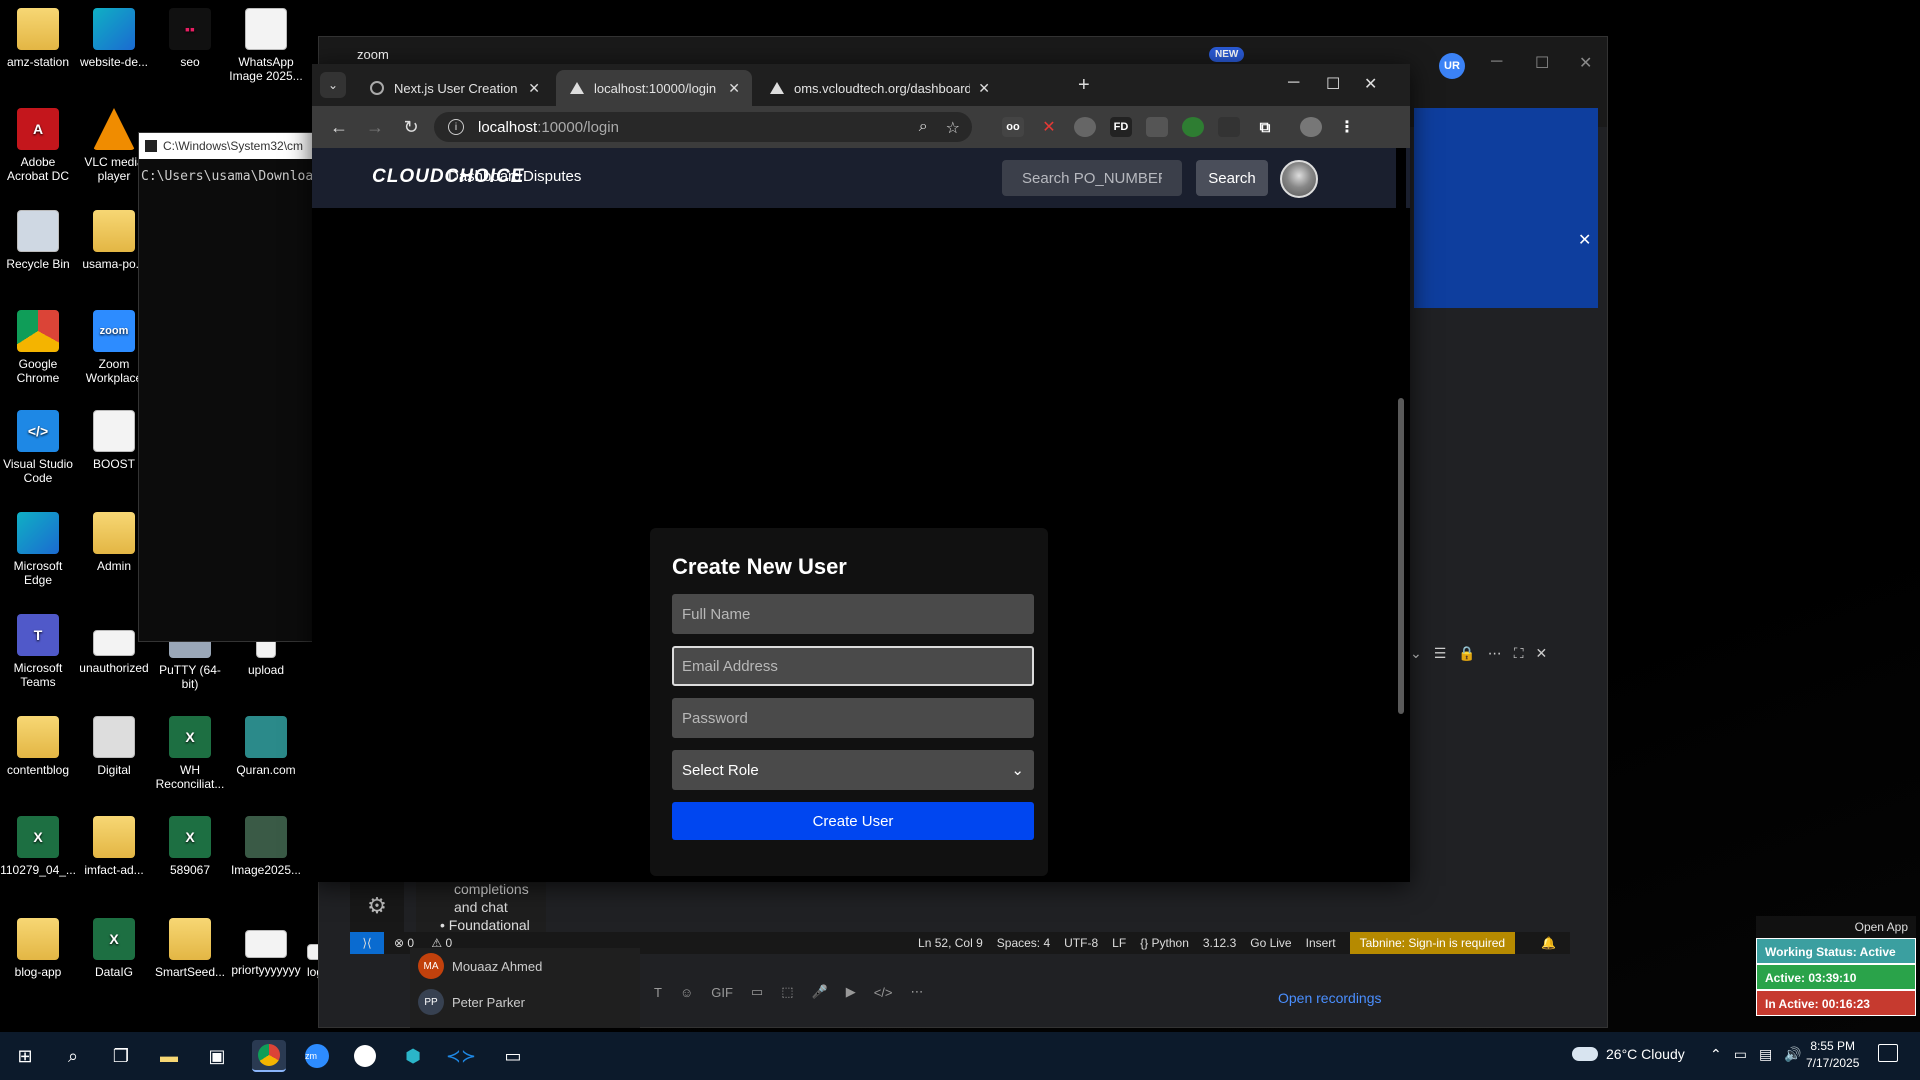  What do you see at coordinates (367, 943) in the screenshot?
I see `remote-icon: ⟩⟨` at bounding box center [367, 943].